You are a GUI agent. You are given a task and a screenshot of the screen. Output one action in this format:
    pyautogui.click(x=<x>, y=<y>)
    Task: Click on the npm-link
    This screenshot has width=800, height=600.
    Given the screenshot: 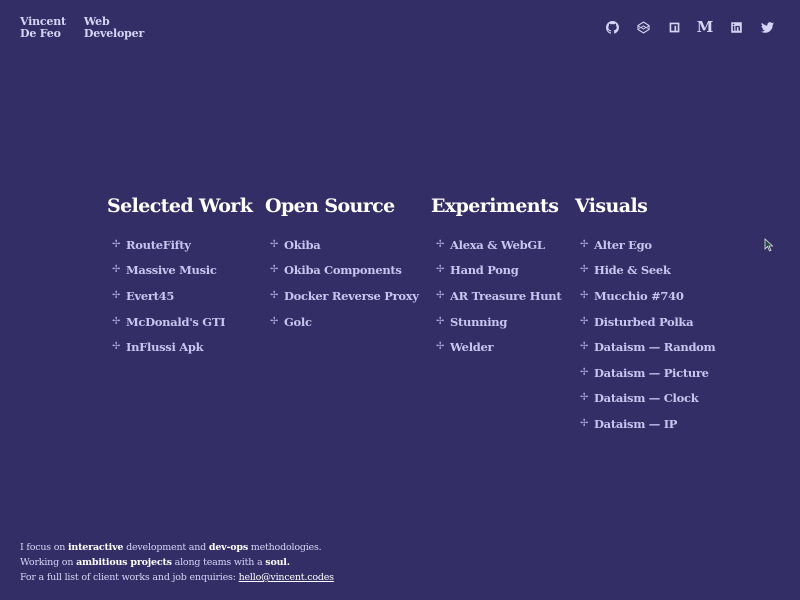 What is the action you would take?
    pyautogui.click(x=674, y=27)
    